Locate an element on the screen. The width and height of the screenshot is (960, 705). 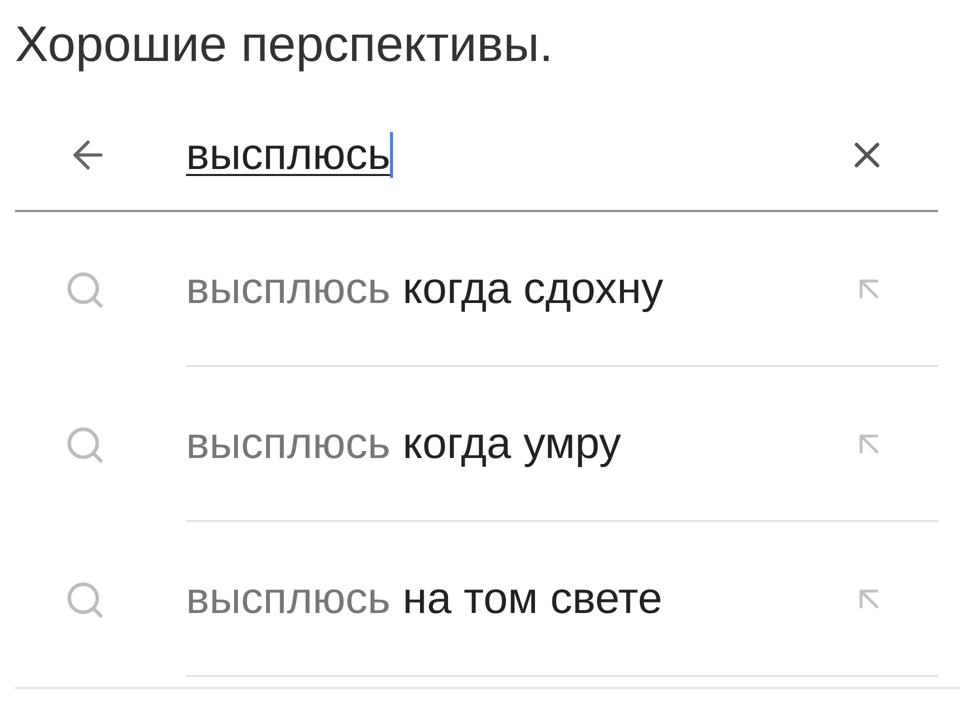
suggestion-item: высплюсь на том свете is located at coordinates (518, 598).